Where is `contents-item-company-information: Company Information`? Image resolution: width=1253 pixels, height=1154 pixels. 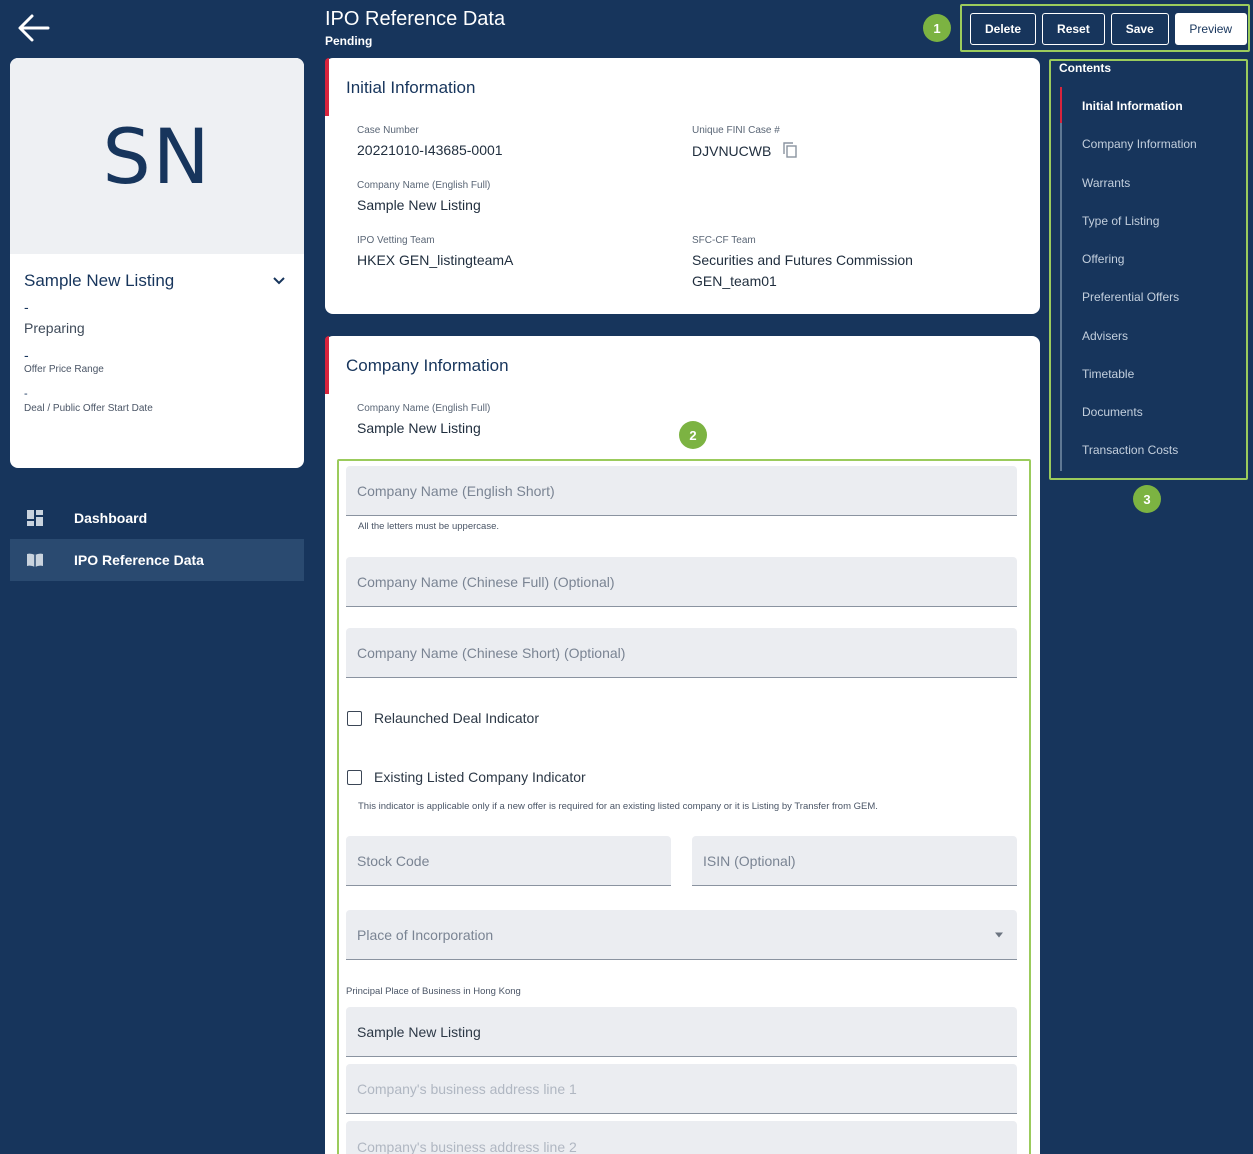 contents-item-company-information: Company Information is located at coordinates (1139, 144).